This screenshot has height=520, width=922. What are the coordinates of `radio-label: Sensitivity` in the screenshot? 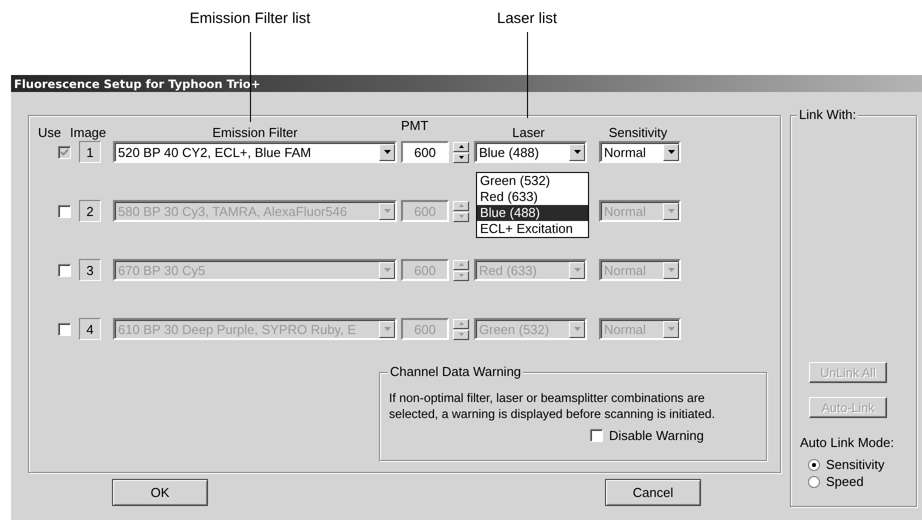 It's located at (855, 464).